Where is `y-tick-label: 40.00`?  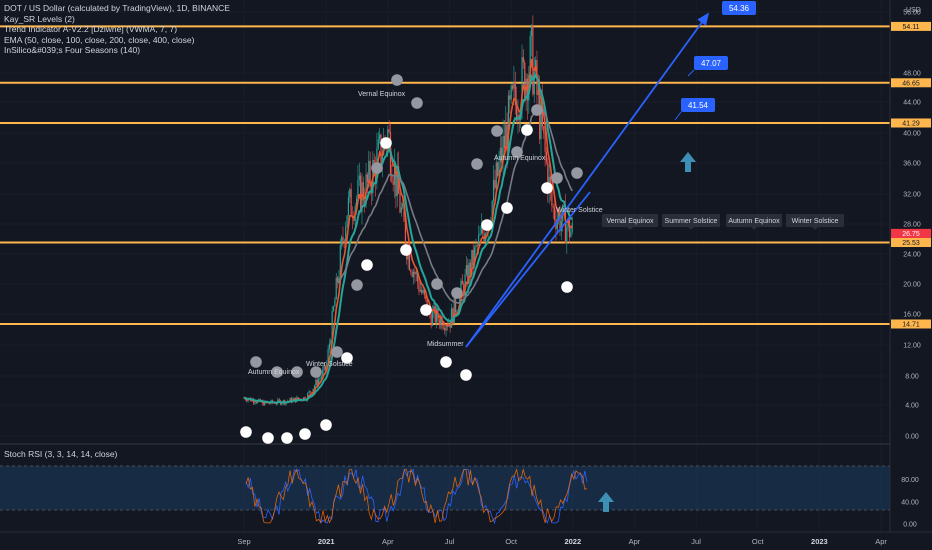
y-tick-label: 40.00 is located at coordinates (912, 134).